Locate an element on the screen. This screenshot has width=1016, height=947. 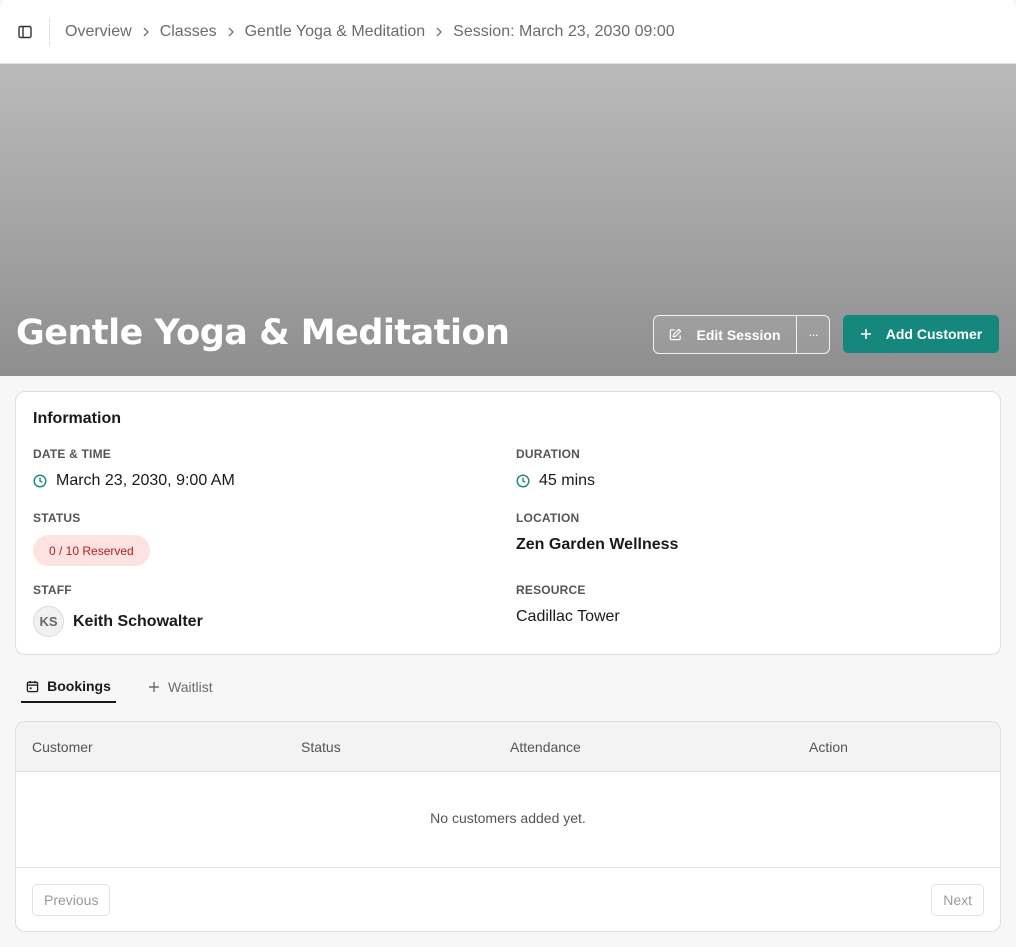
previous-page-button: Previous is located at coordinates (71, 900).